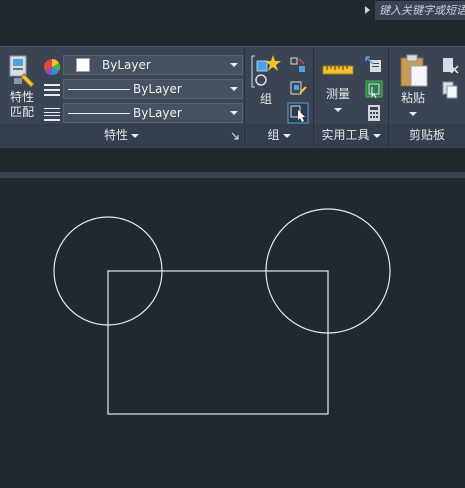 This screenshot has height=488, width=465. I want to click on color-dropdown: ByLayer, so click(153, 65).